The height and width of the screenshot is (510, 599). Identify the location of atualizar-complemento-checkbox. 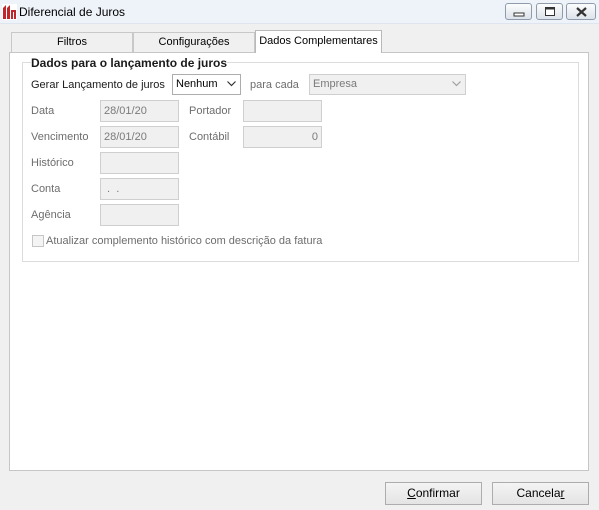
(38, 241).